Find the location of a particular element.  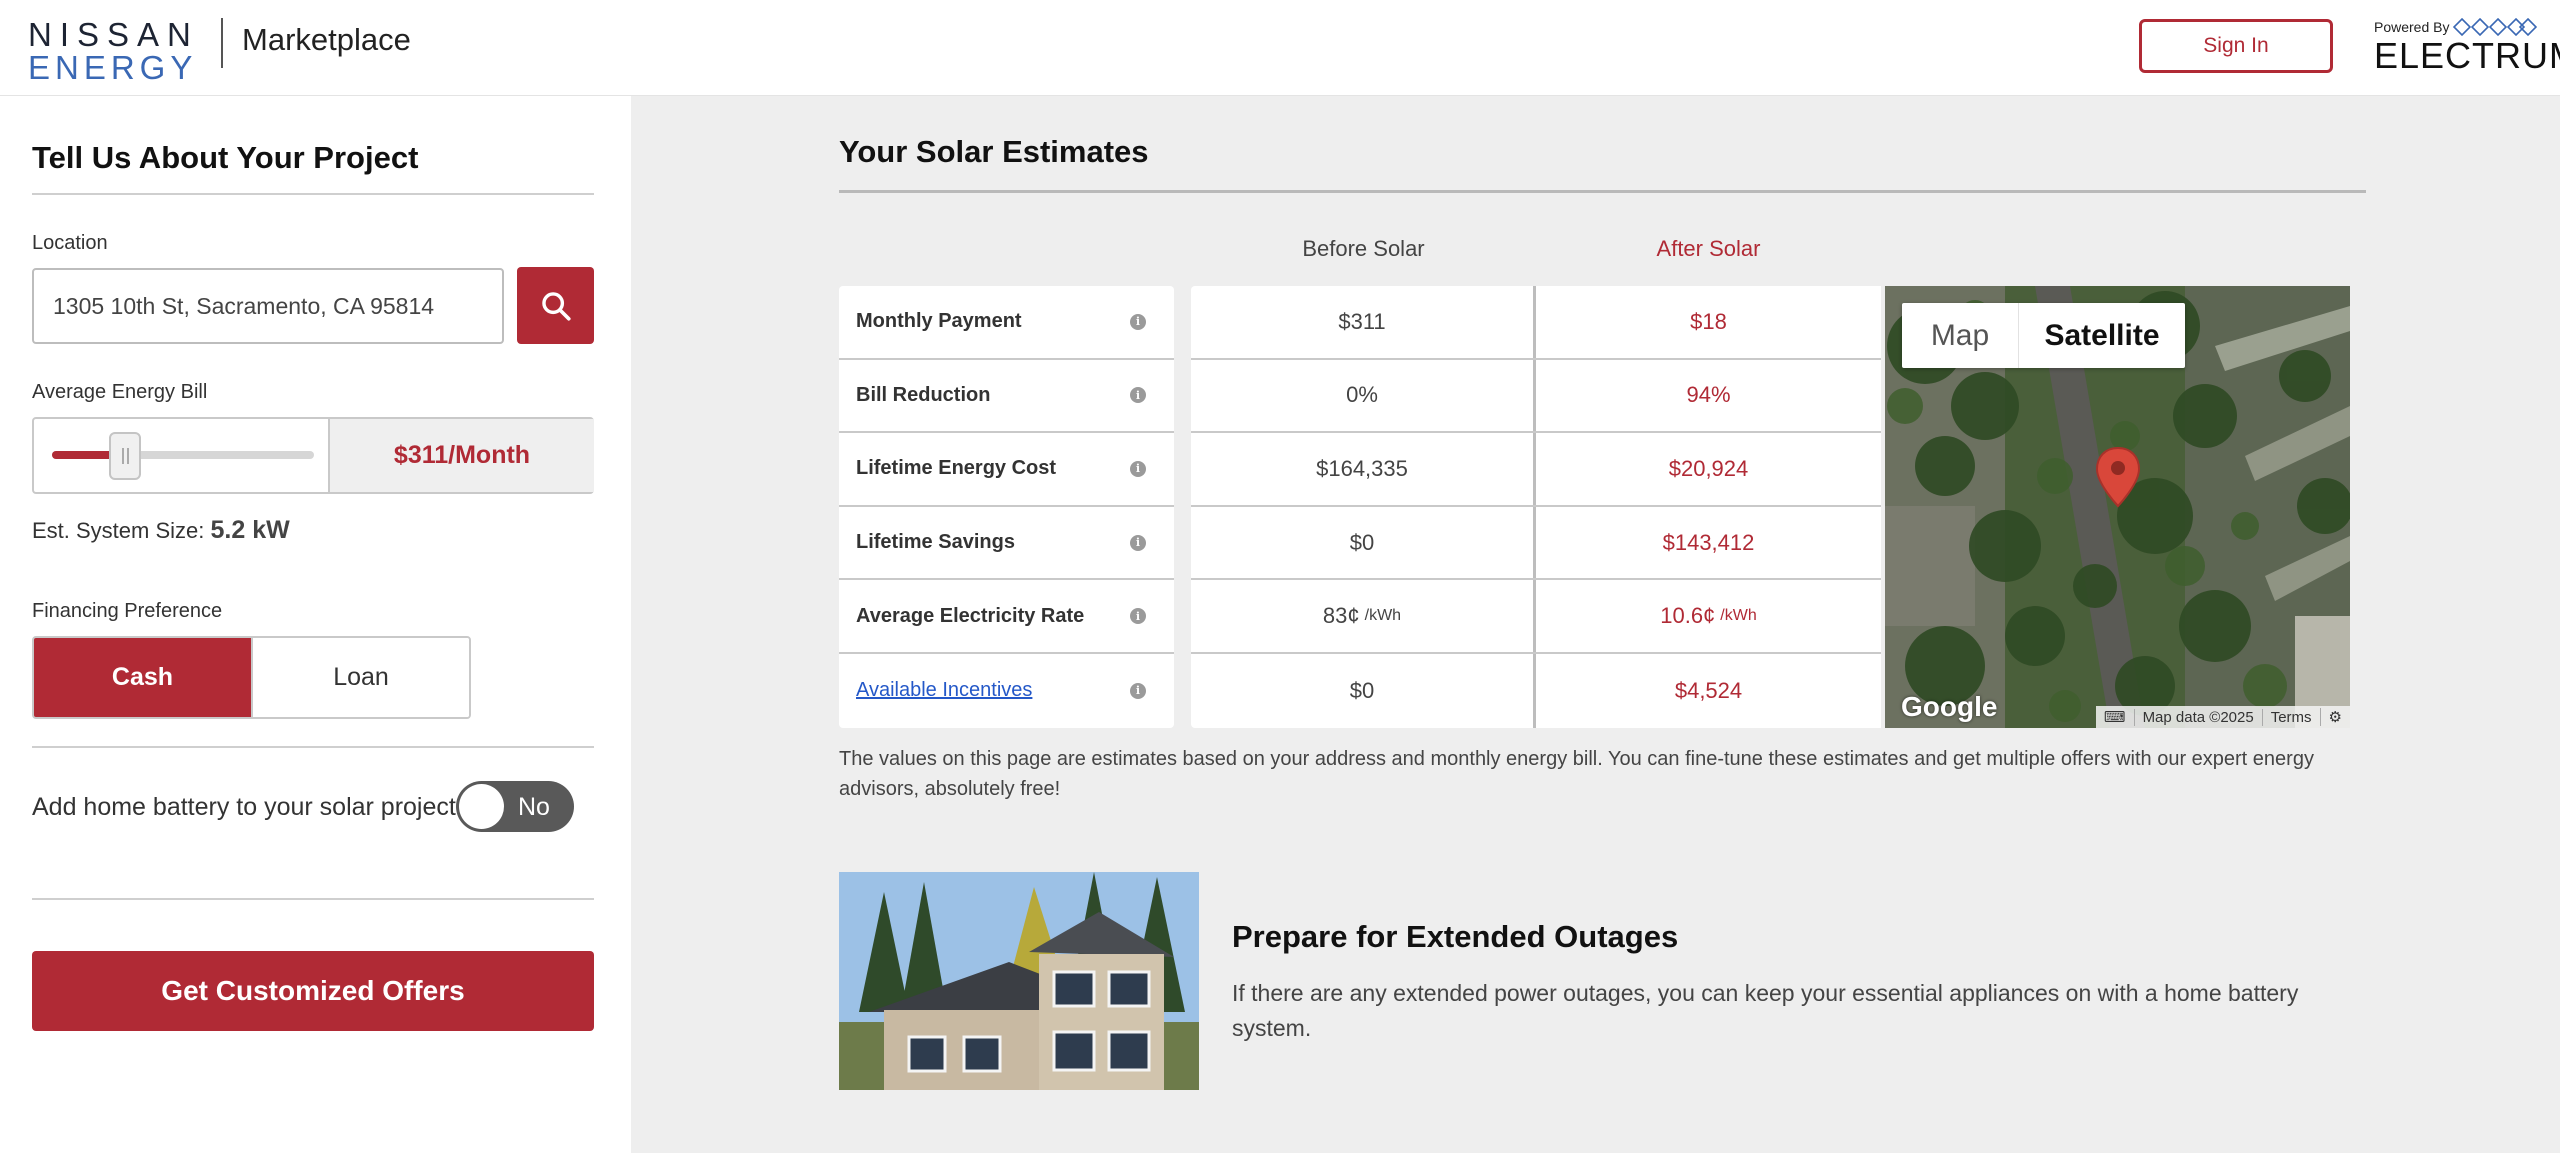

financing-divider is located at coordinates (313, 747).